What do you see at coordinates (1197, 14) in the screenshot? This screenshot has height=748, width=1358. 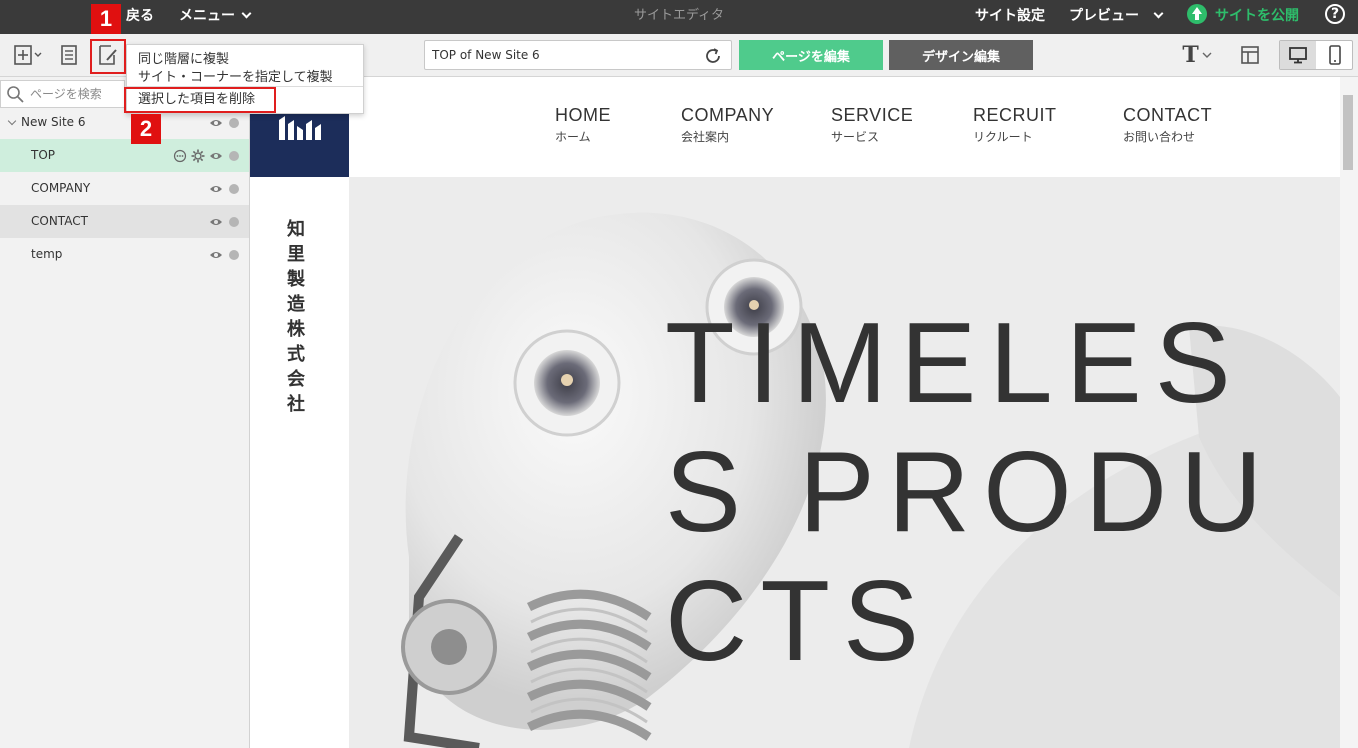 I see `upload-icon` at bounding box center [1197, 14].